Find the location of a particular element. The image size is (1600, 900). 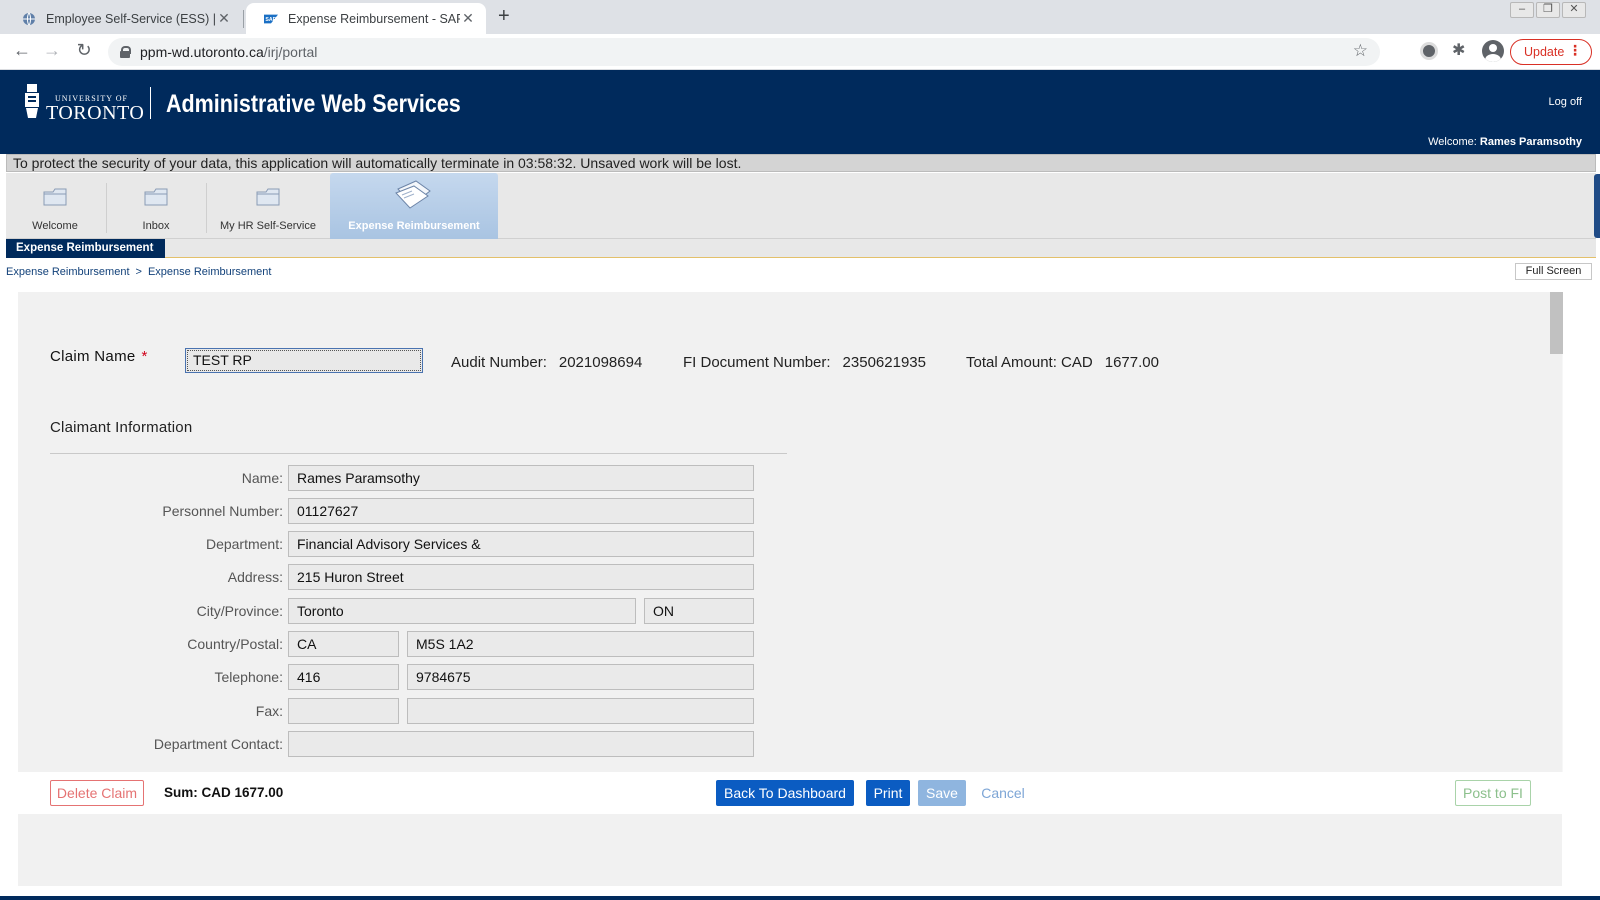

personnel-number-label: Personnel Number: is located at coordinates (222, 511).